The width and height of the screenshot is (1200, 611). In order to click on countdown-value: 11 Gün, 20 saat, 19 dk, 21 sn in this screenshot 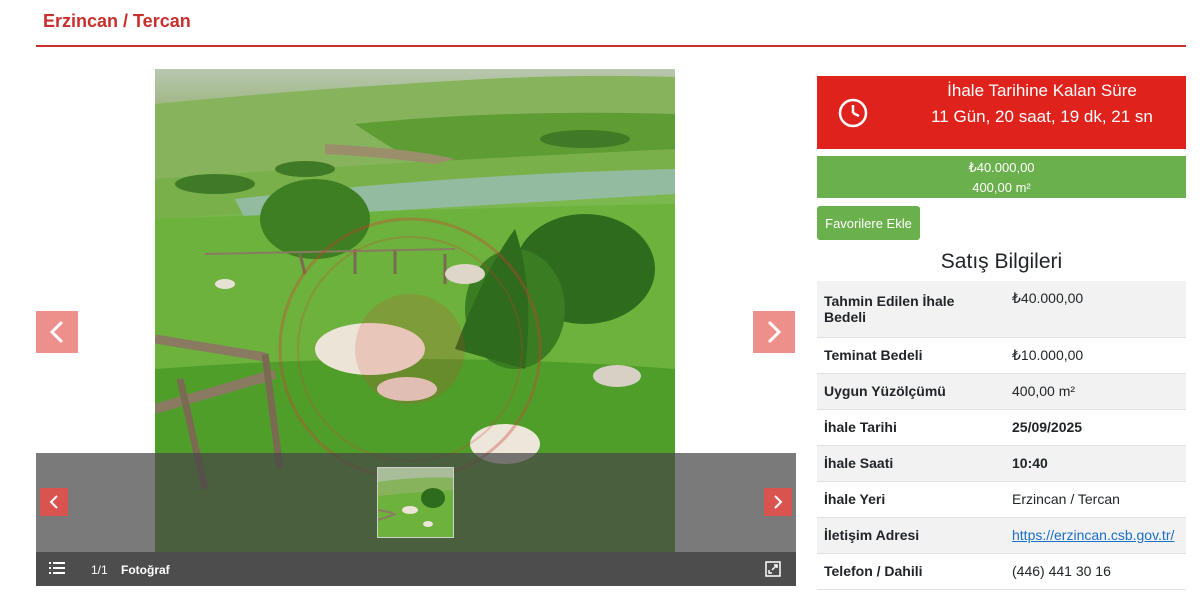, I will do `click(1042, 116)`.